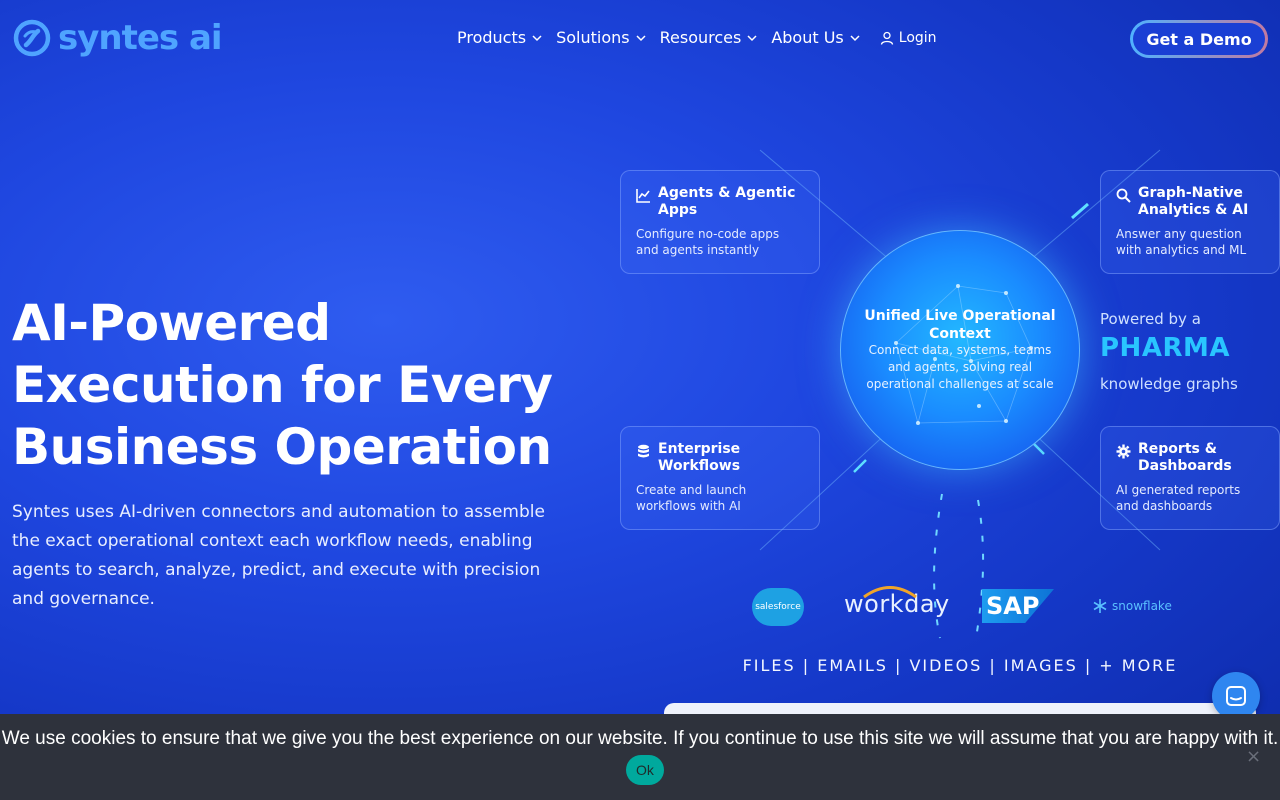 This screenshot has width=1280, height=800. What do you see at coordinates (1185, 457) in the screenshot?
I see `card-reports-dashboards-title: Reports & Dashboards` at bounding box center [1185, 457].